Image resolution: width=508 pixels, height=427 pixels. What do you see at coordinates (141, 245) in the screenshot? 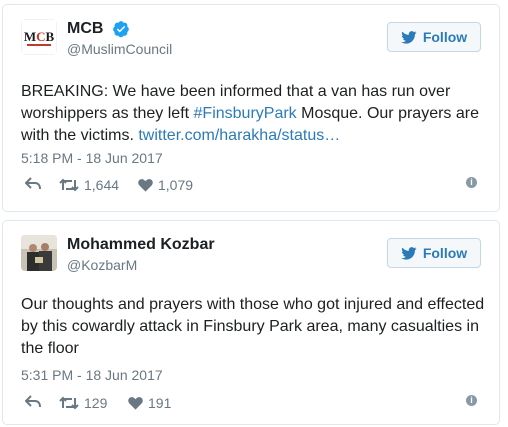
I see `display-name: Mohammed Kozbar` at bounding box center [141, 245].